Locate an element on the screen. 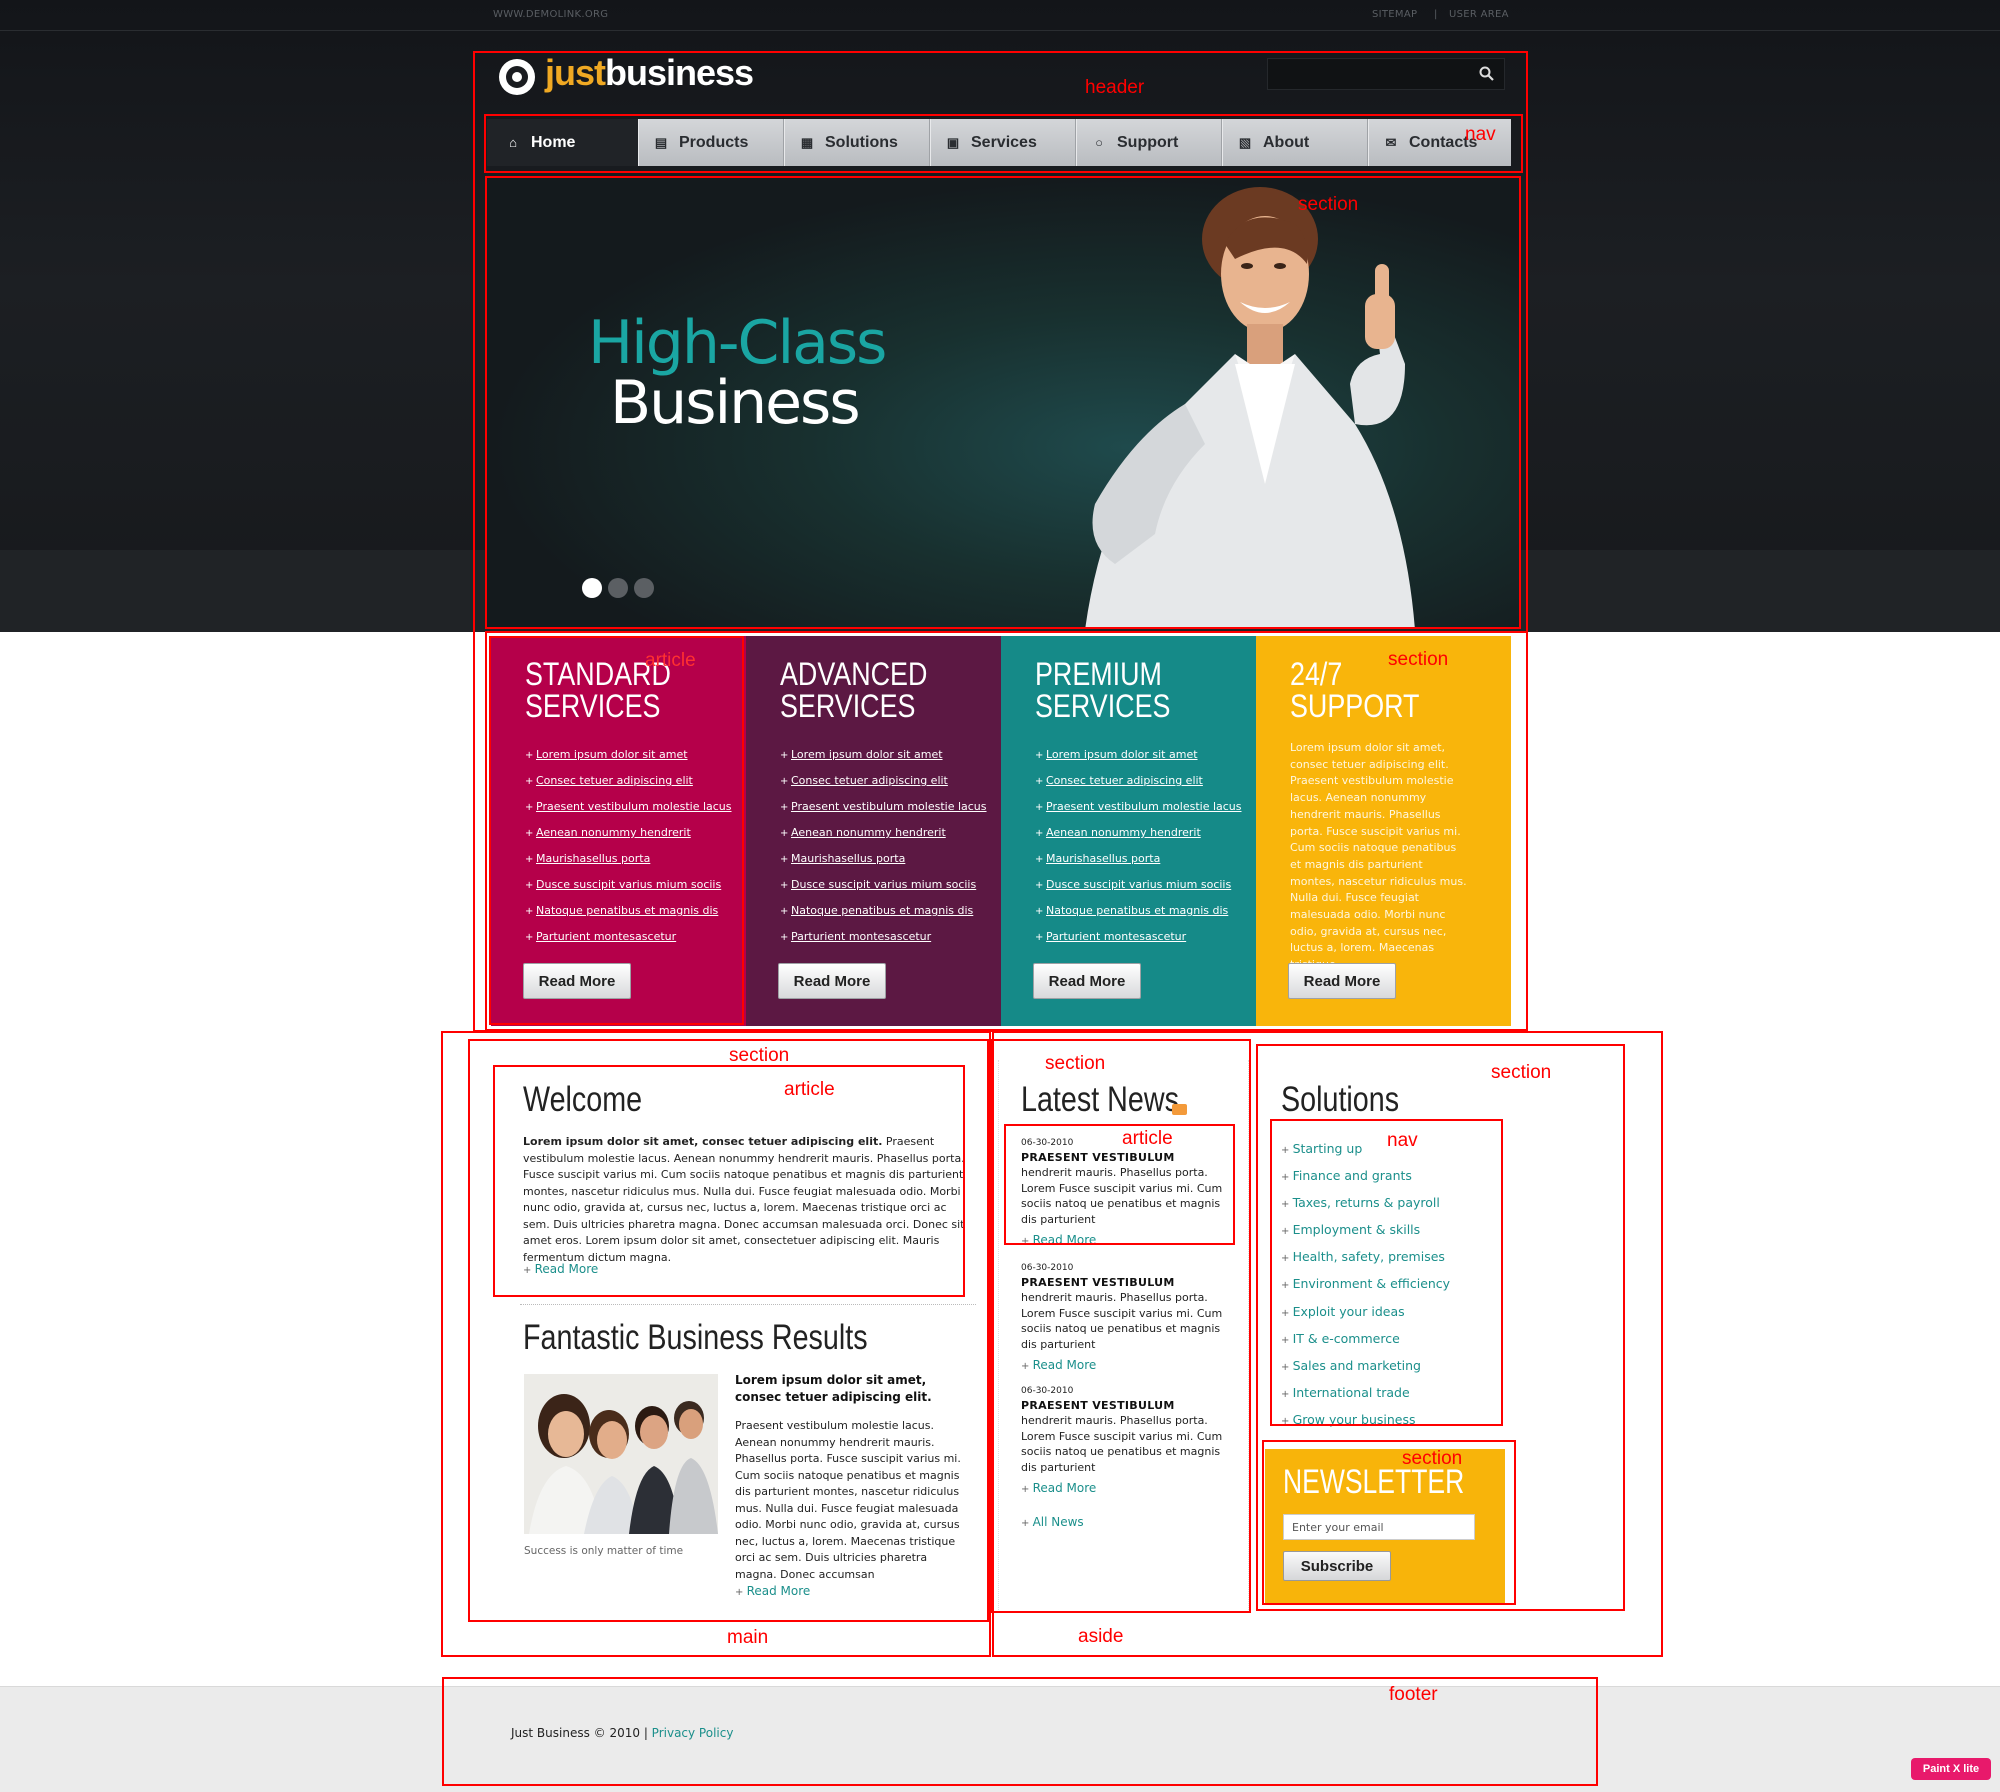  results-read-more-link: Read More is located at coordinates (773, 1591).